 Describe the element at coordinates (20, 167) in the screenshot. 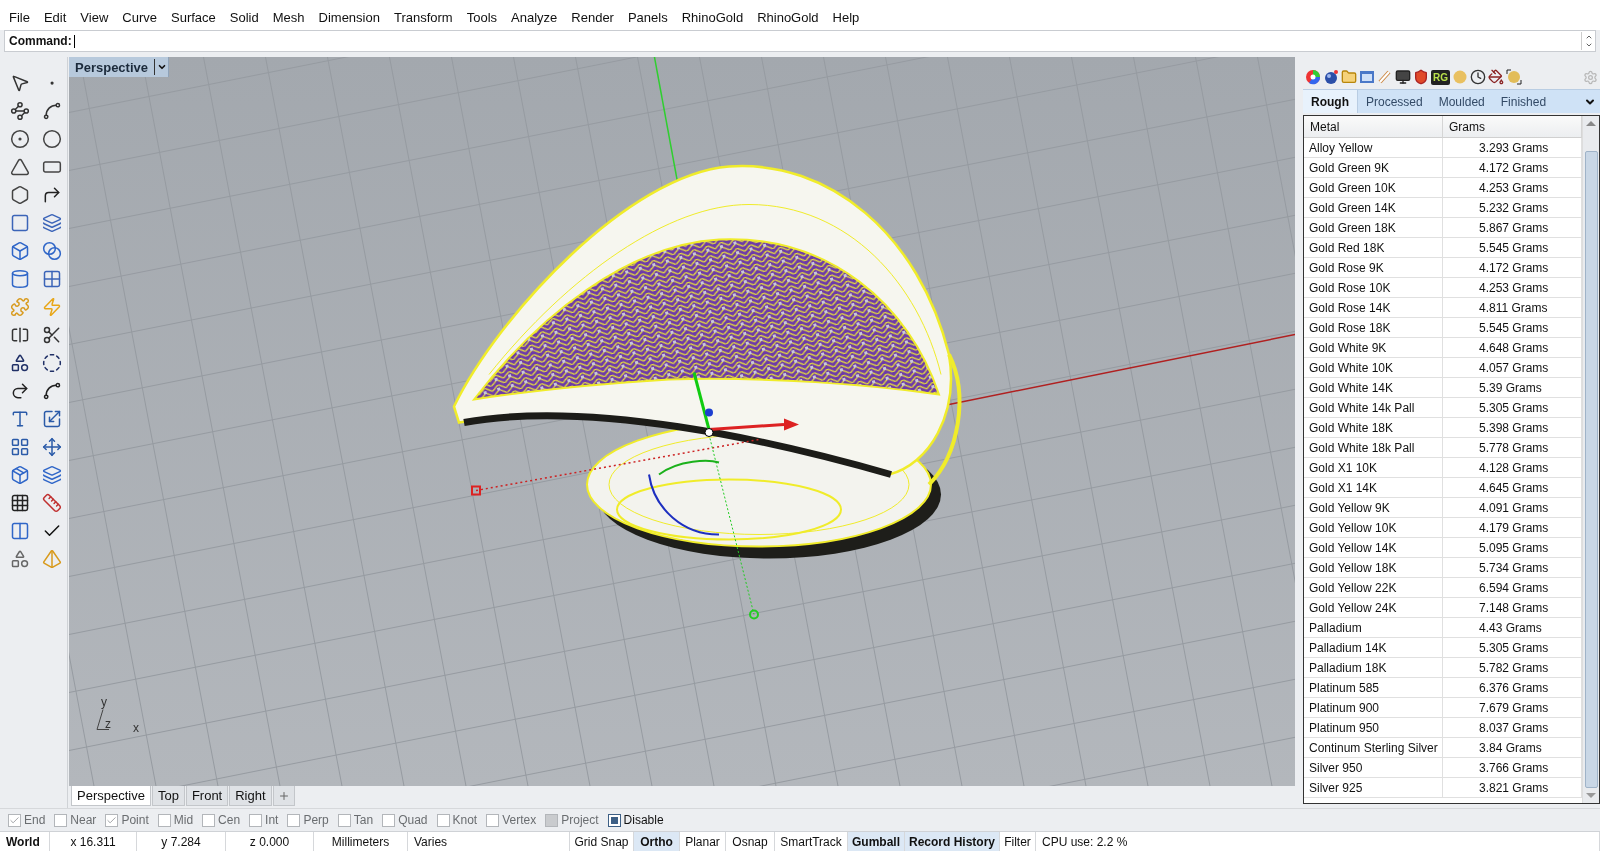

I see `triangle-icon` at that location.